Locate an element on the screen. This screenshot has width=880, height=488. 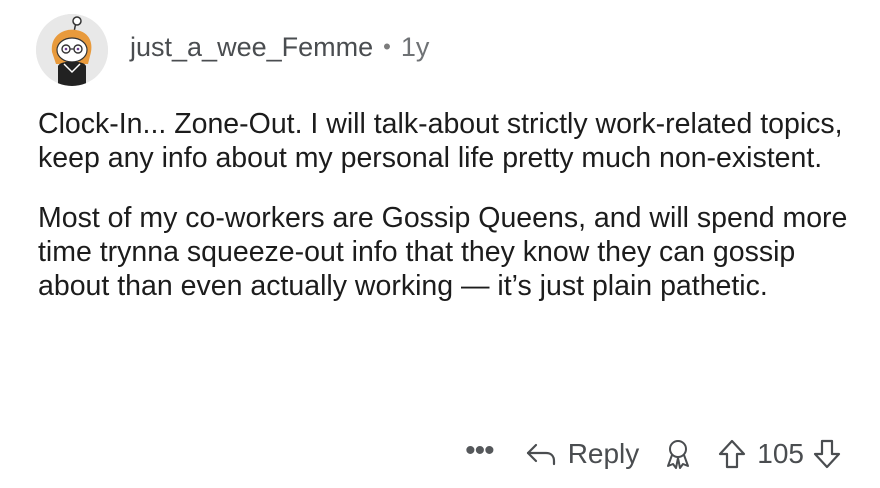
upvote-icon is located at coordinates (732, 454).